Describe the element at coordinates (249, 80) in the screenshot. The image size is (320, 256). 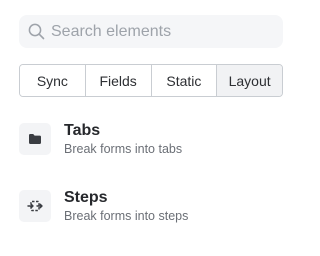
I see `tab-layout: Layout` at that location.